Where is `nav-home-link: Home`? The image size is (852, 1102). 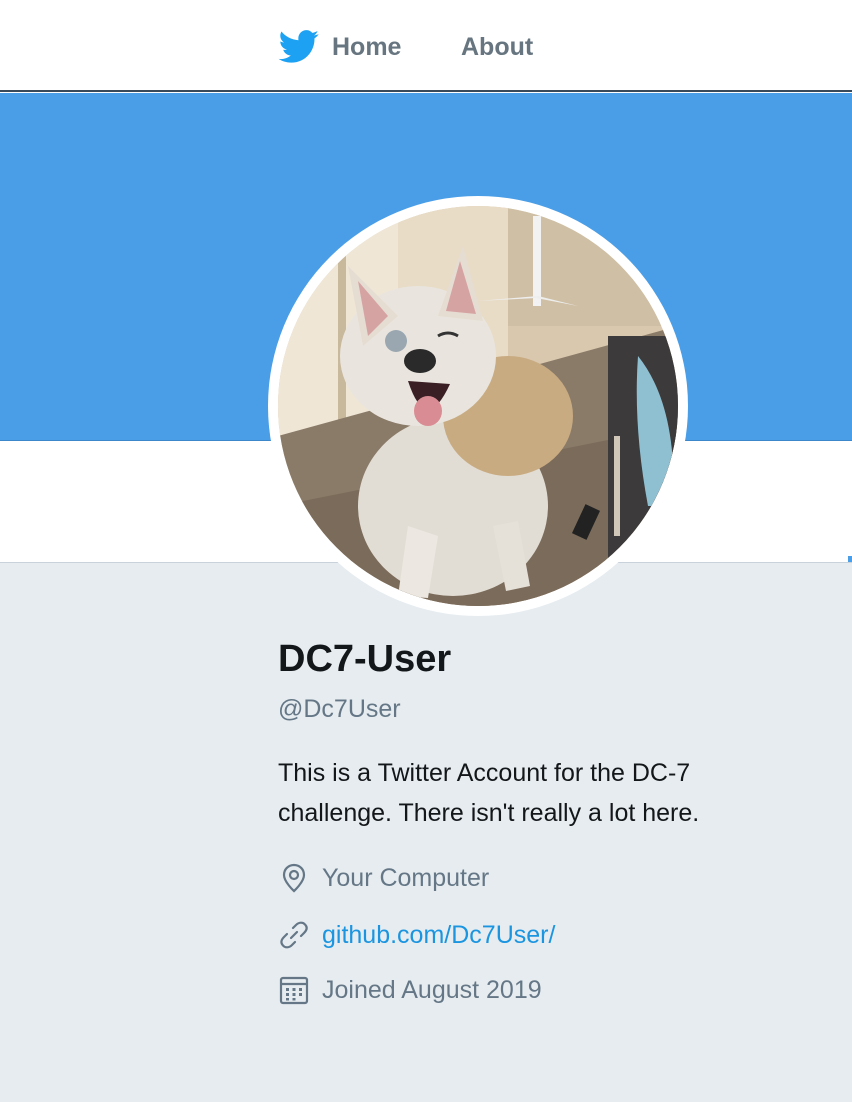
nav-home-link: Home is located at coordinates (366, 47).